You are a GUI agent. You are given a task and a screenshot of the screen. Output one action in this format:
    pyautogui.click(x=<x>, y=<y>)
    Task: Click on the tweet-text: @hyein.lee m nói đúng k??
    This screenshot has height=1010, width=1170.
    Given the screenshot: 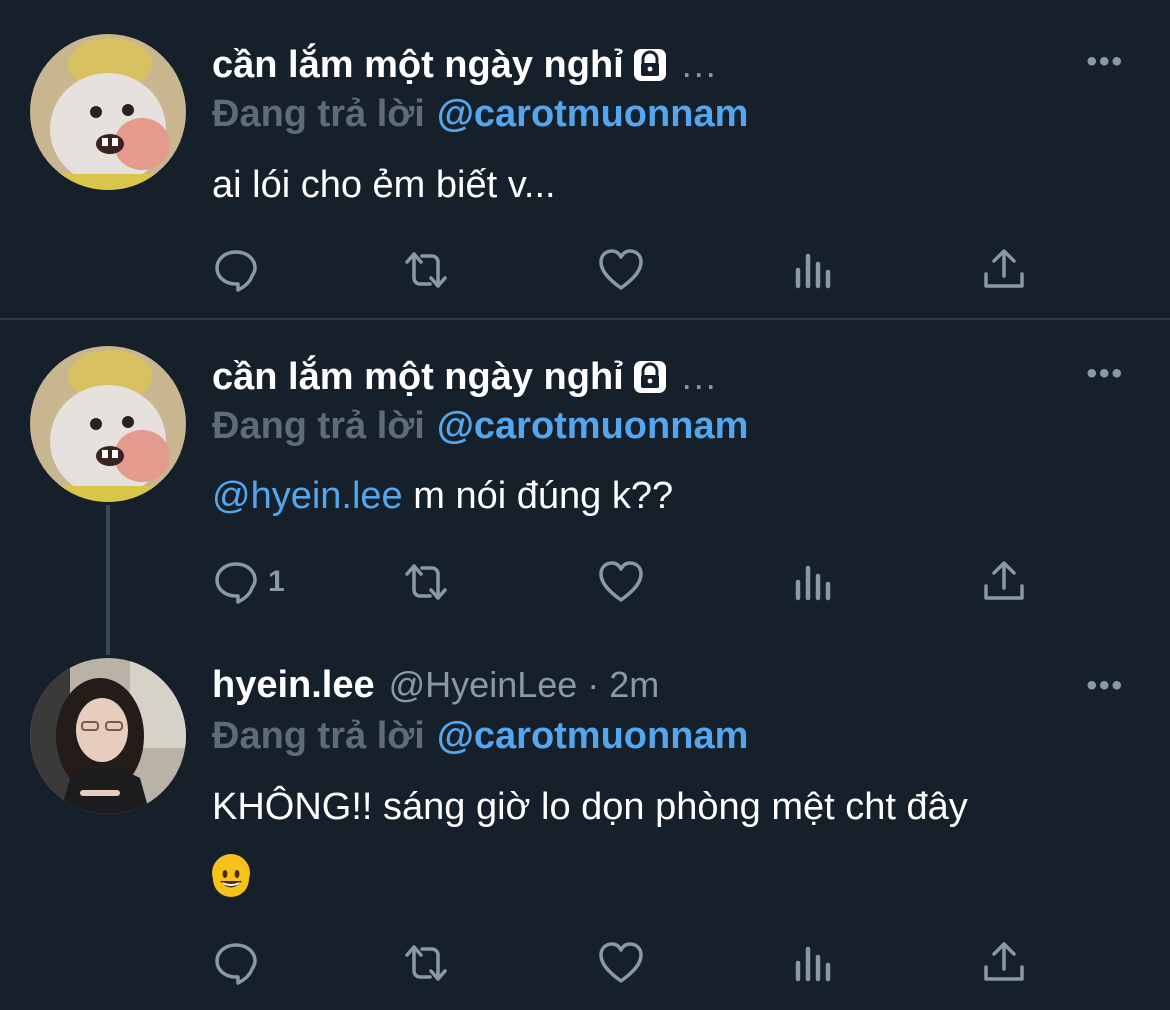 What is the action you would take?
    pyautogui.click(x=672, y=496)
    